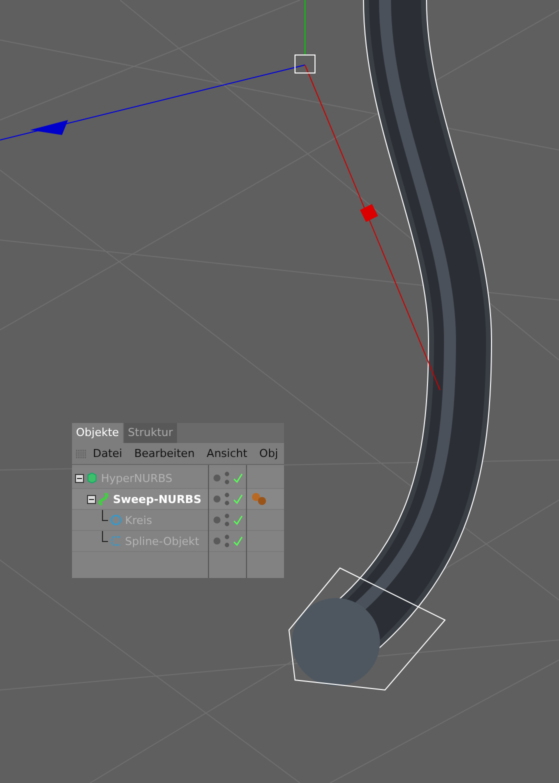 The width and height of the screenshot is (559, 783). I want to click on object-name: Sweep-NURBS, so click(157, 499).